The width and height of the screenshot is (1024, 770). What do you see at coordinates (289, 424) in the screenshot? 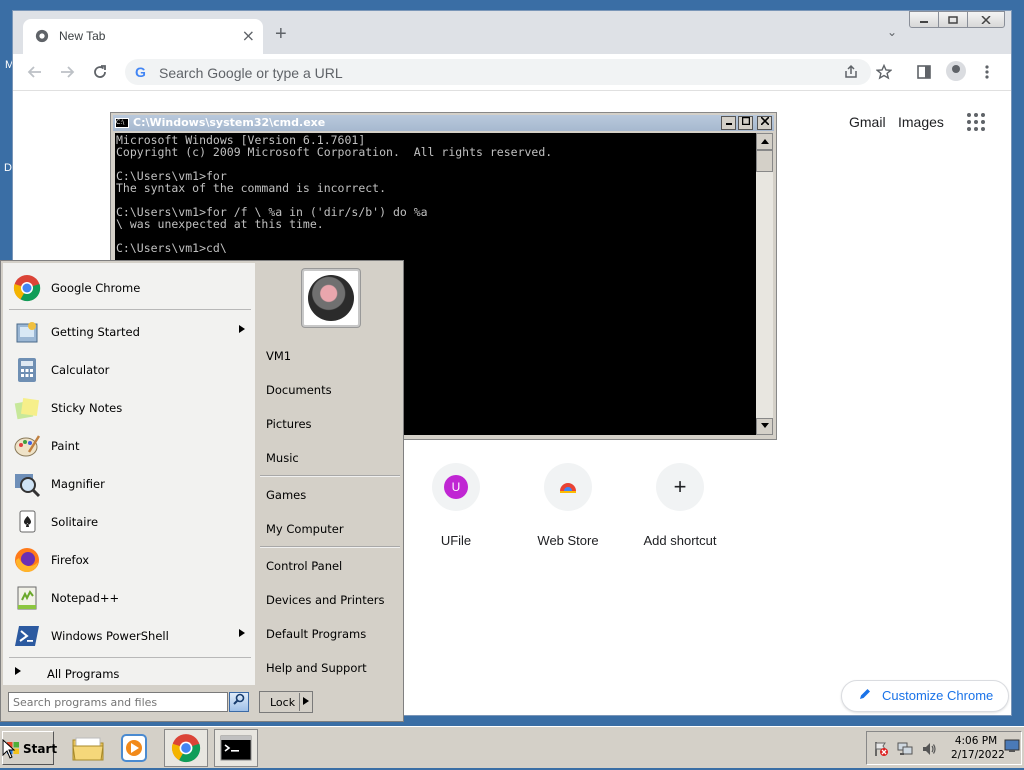
I see `places-pictures: Pictures` at bounding box center [289, 424].